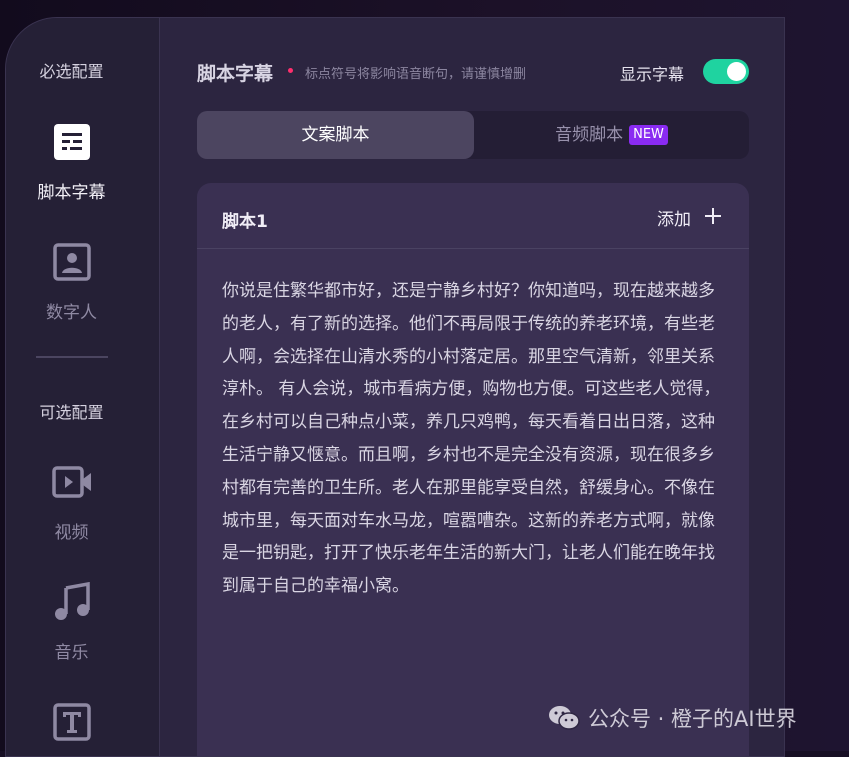 The image size is (849, 757). Describe the element at coordinates (473, 216) in the screenshot. I see `script-card-header: 脚本1 添加` at that location.